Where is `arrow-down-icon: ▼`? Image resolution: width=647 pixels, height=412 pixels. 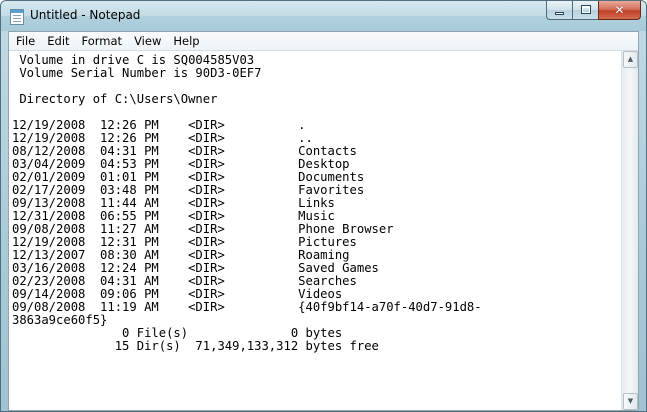 arrow-down-icon: ▼ is located at coordinates (630, 401).